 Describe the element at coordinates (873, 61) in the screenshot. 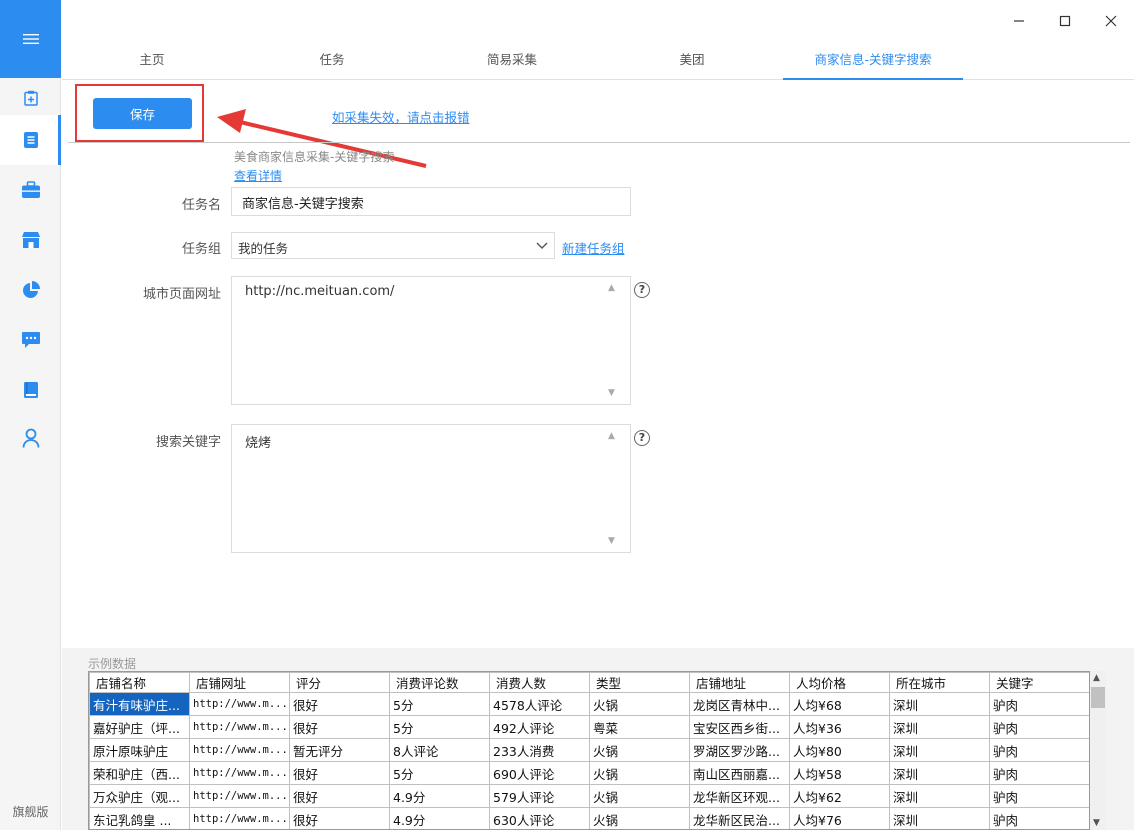

I see `tab-merchant-keyword-search: 商家信息-关键字搜索` at that location.